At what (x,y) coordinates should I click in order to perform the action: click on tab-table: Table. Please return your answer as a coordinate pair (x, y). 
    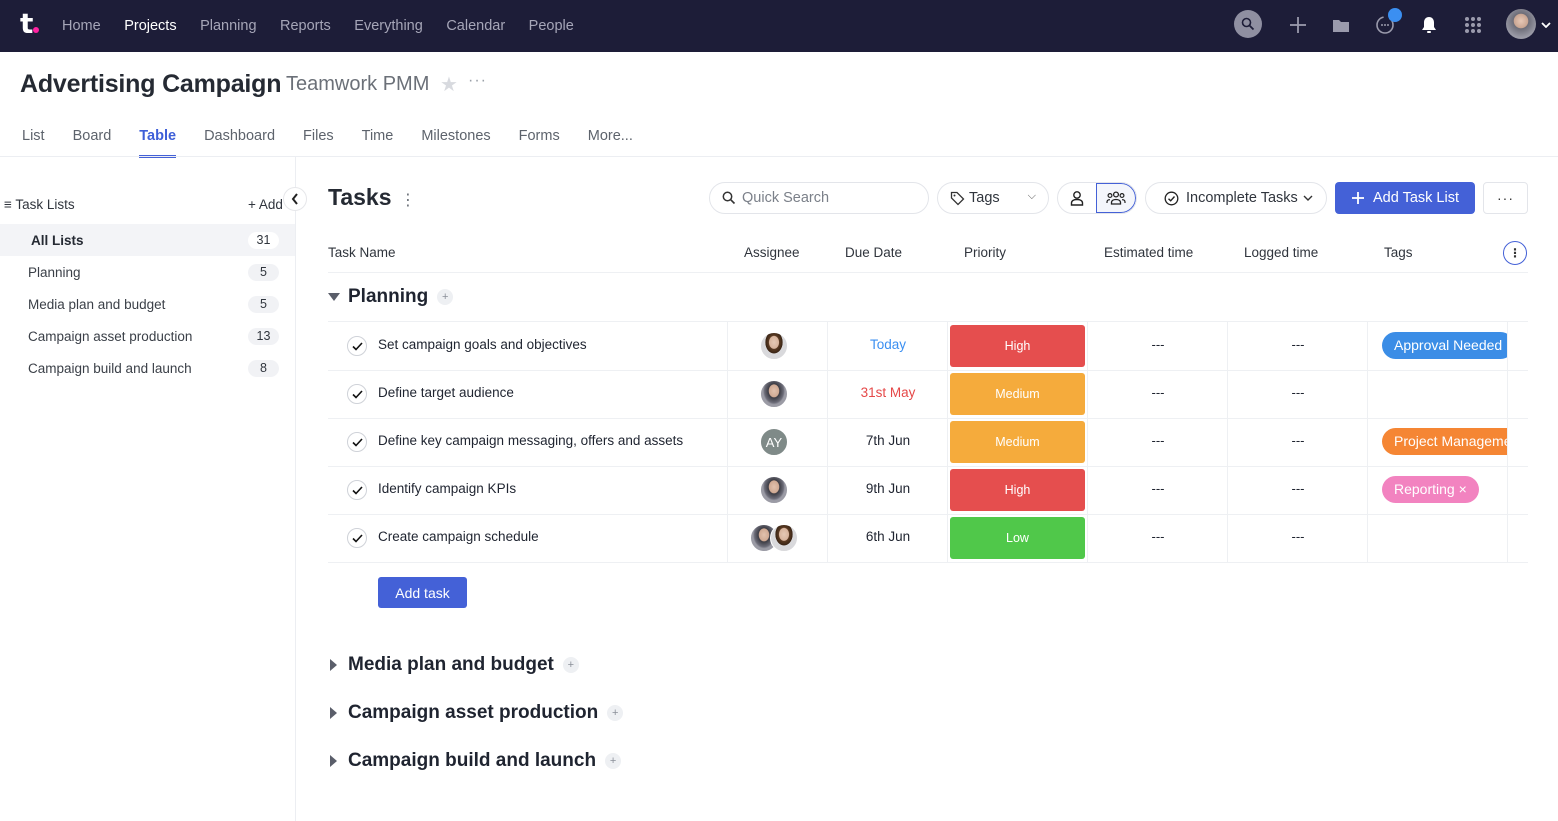
    Looking at the image, I should click on (157, 143).